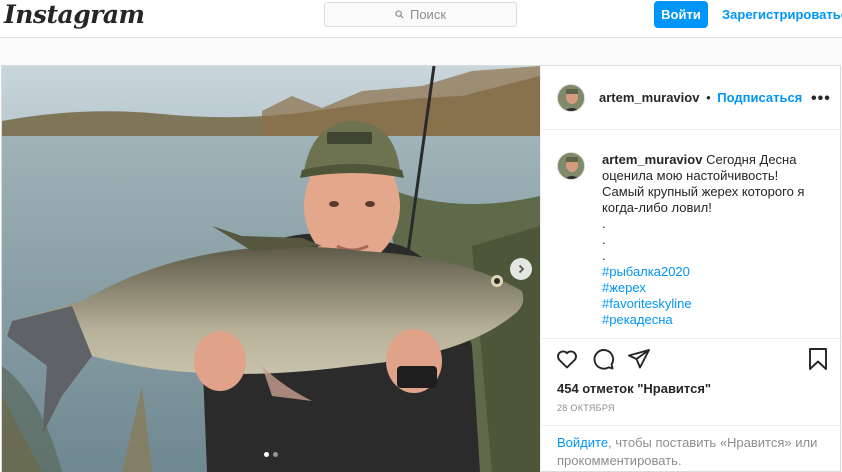  Describe the element at coordinates (634, 388) in the screenshot. I see `likes-count: 454 отметок "Нравится"` at that location.